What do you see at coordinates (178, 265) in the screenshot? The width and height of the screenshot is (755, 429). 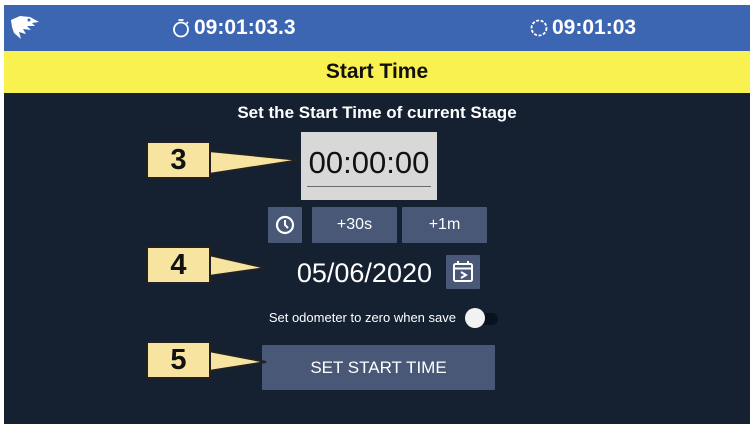 I see `callout-4: 4` at bounding box center [178, 265].